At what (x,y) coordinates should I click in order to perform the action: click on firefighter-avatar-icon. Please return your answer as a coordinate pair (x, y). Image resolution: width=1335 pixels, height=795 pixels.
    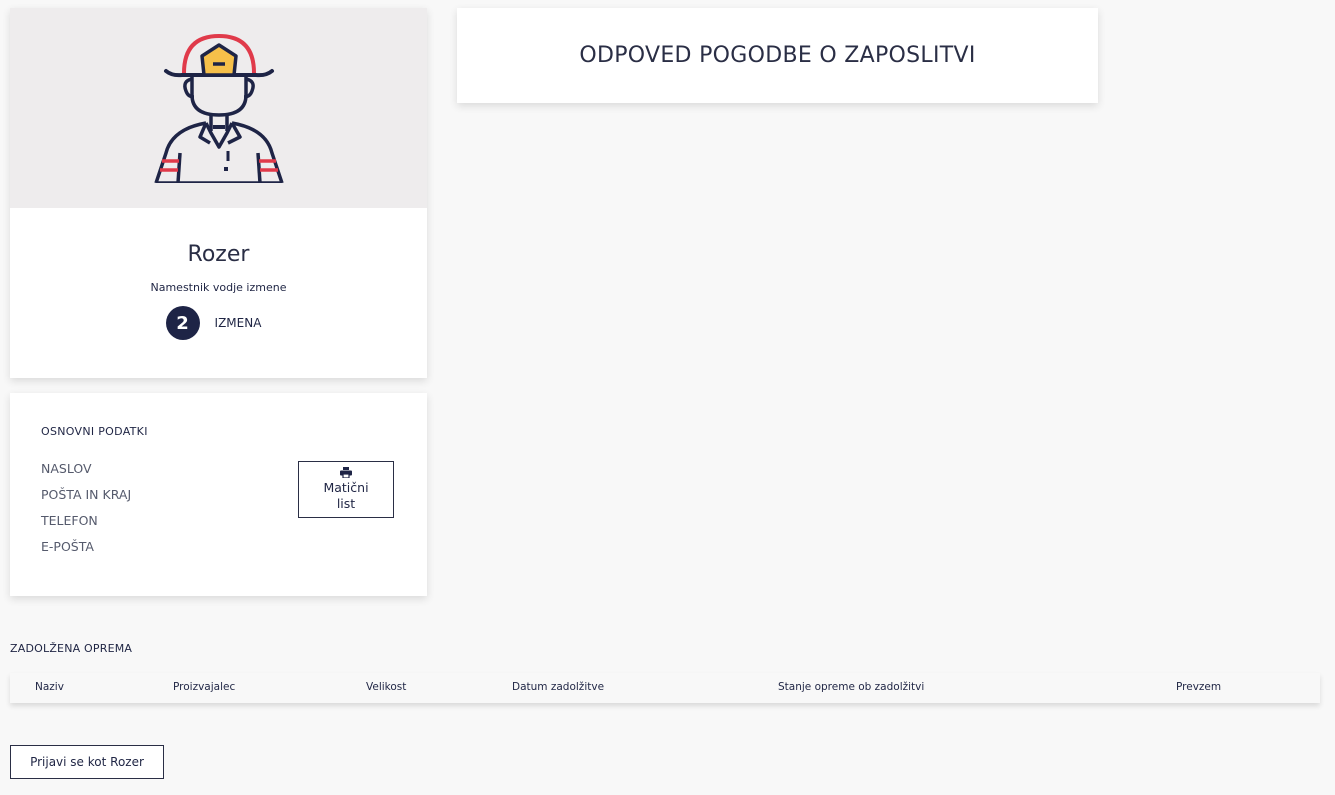
    Looking at the image, I should click on (218, 108).